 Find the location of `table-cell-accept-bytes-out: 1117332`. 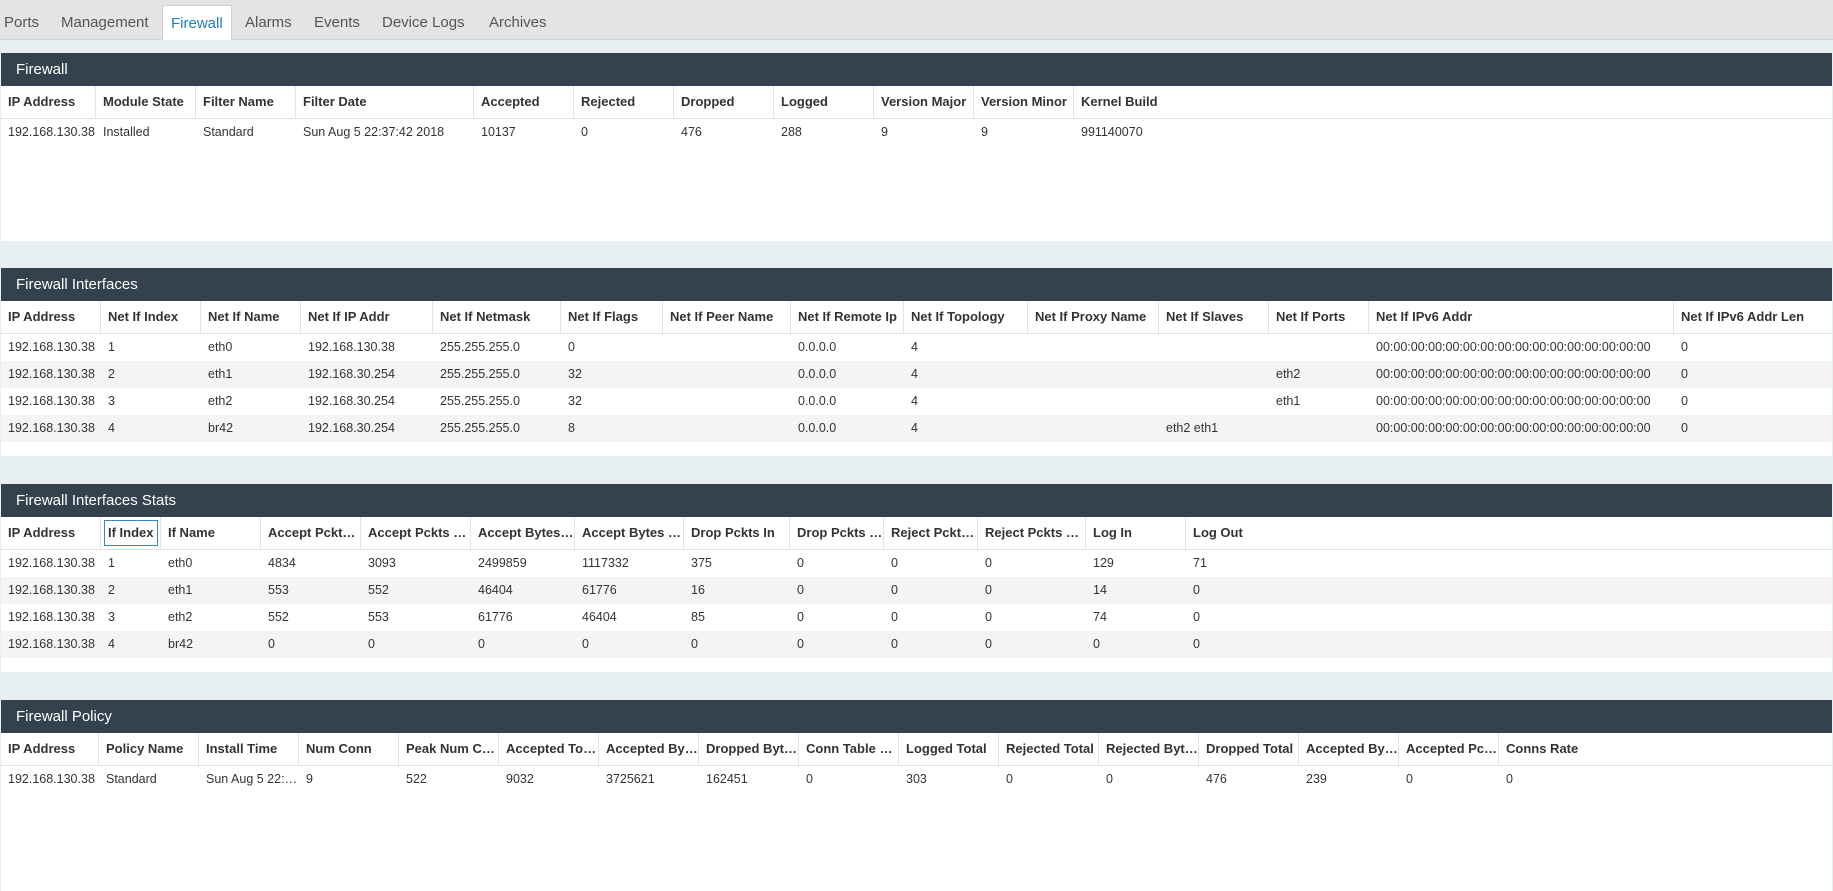

table-cell-accept-bytes-out: 1117332 is located at coordinates (605, 563).